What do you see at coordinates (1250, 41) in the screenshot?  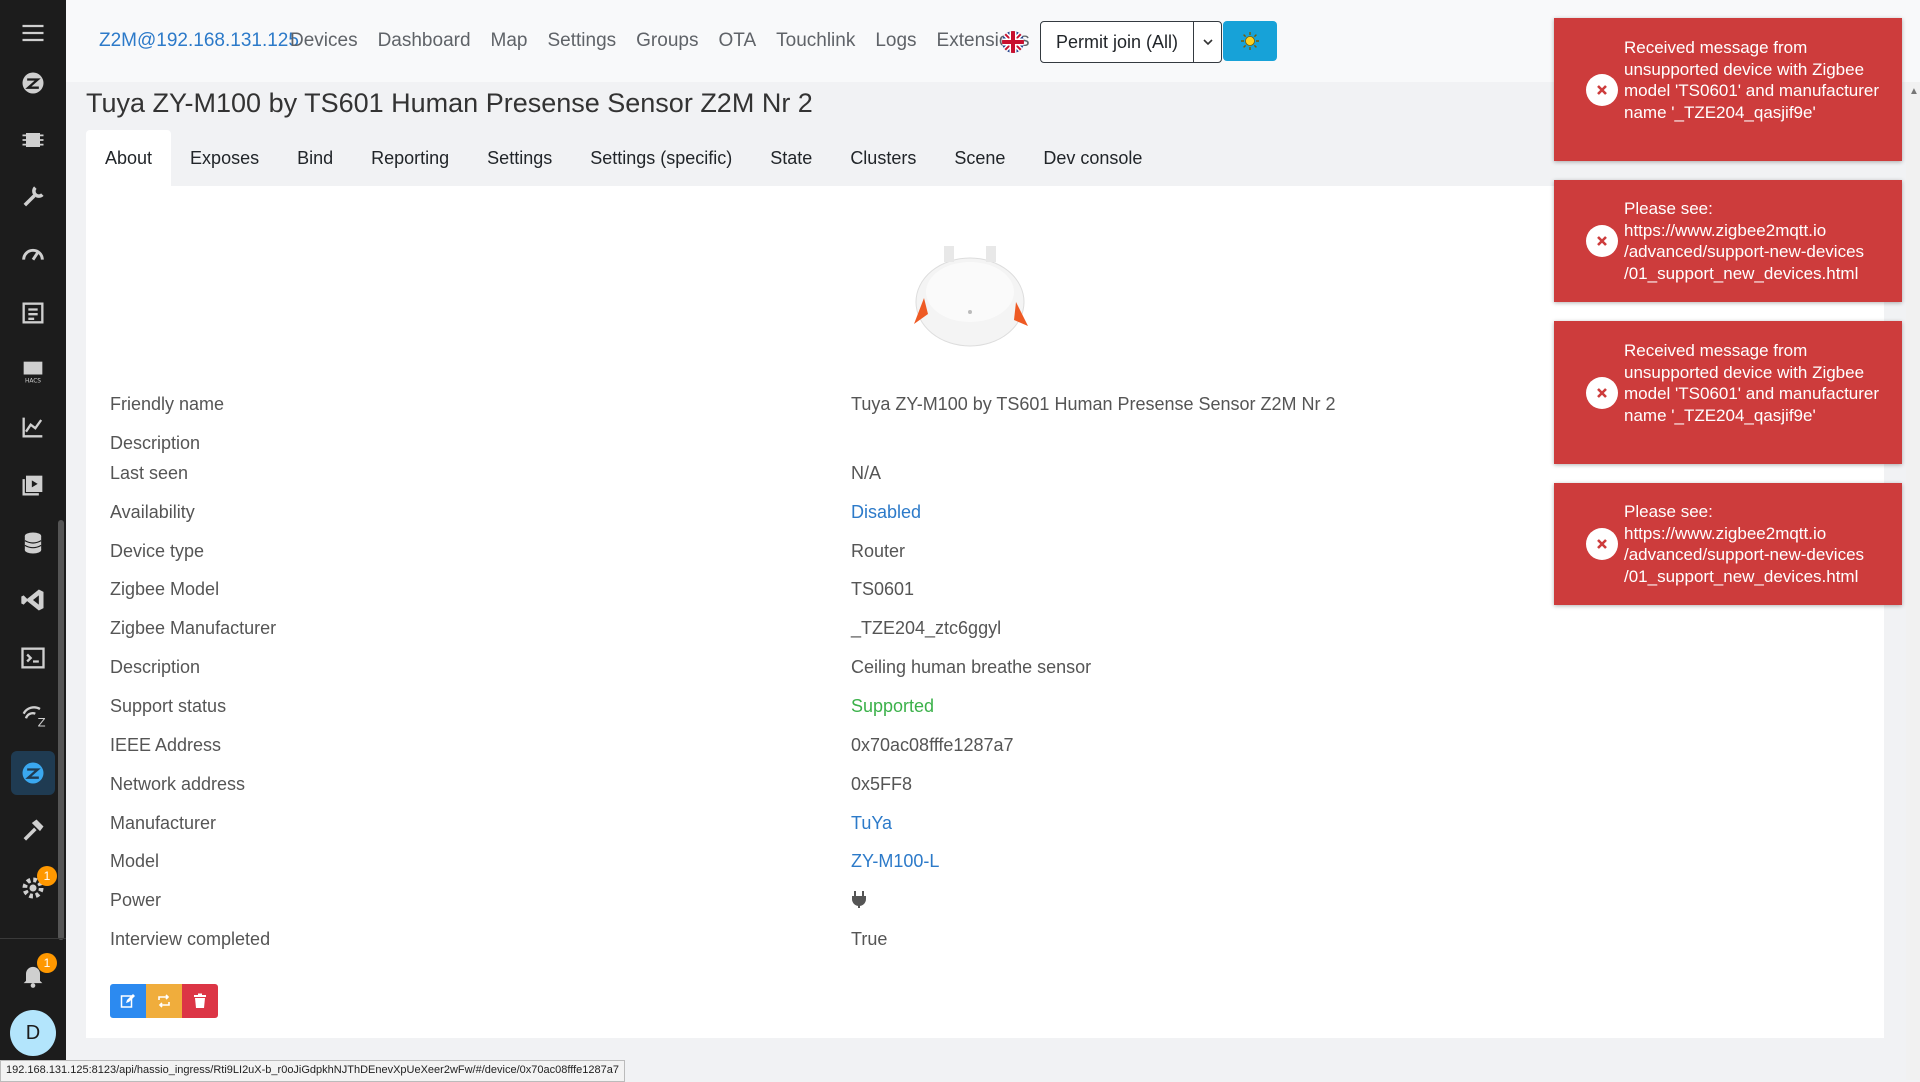 I see `theme-toggle-button` at bounding box center [1250, 41].